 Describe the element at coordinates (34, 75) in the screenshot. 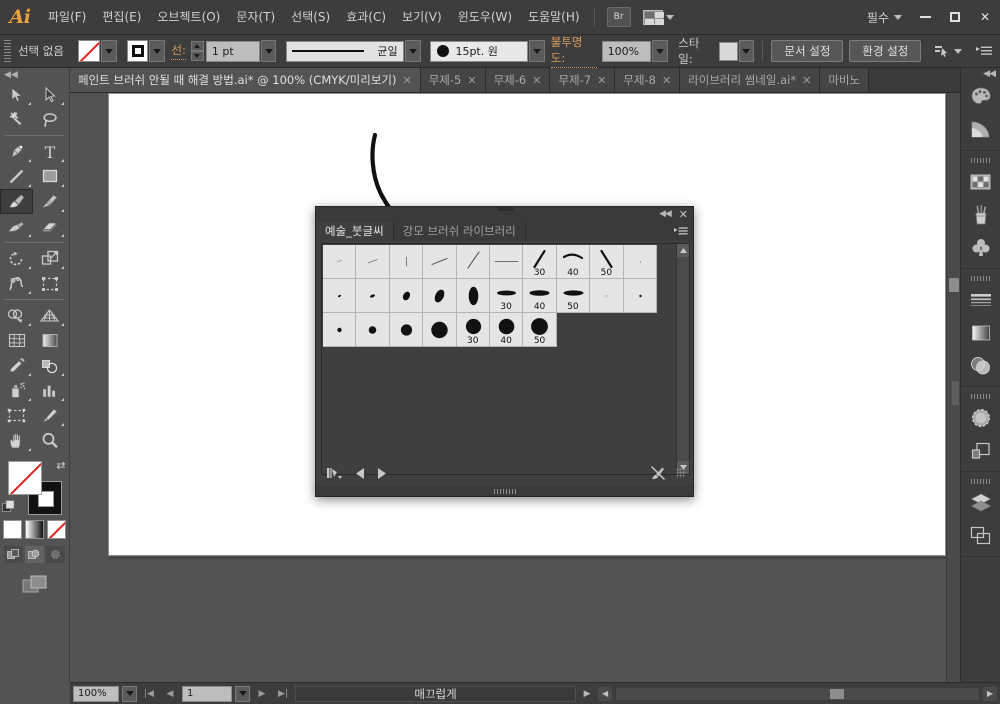

I see `tools-panel-collapse-icon: ◀◀` at that location.